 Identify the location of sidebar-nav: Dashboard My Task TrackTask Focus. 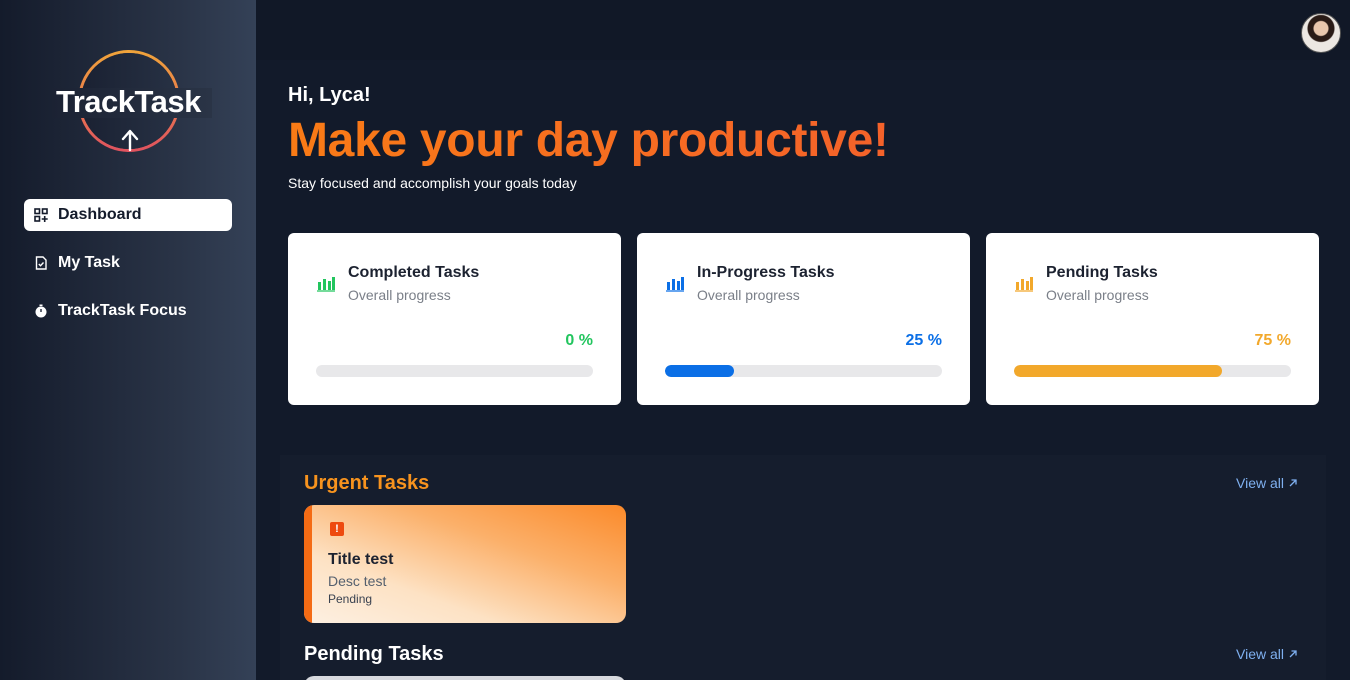
(128, 271).